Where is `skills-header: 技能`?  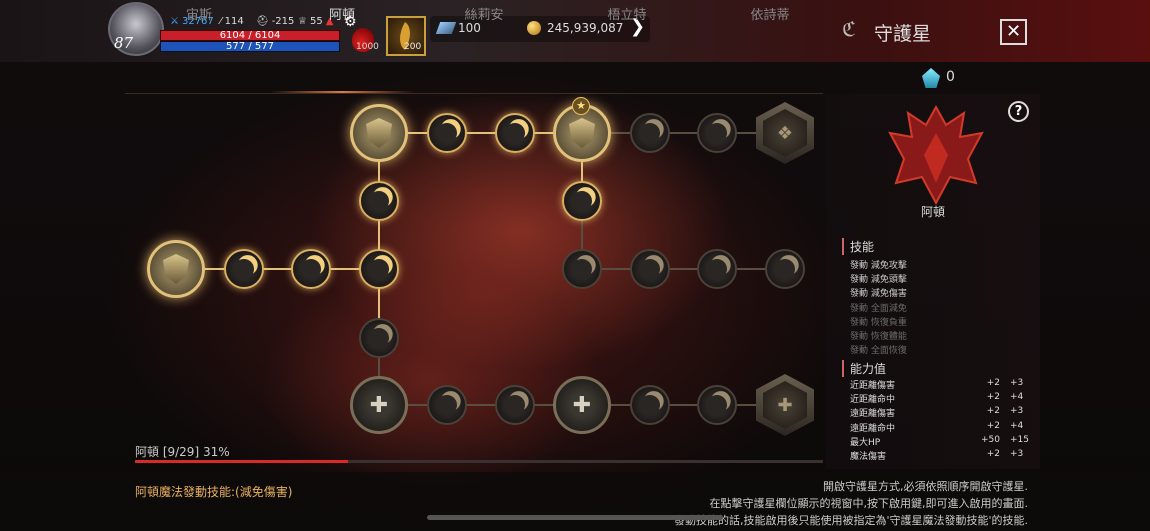 skills-header: 技能 is located at coordinates (858, 246).